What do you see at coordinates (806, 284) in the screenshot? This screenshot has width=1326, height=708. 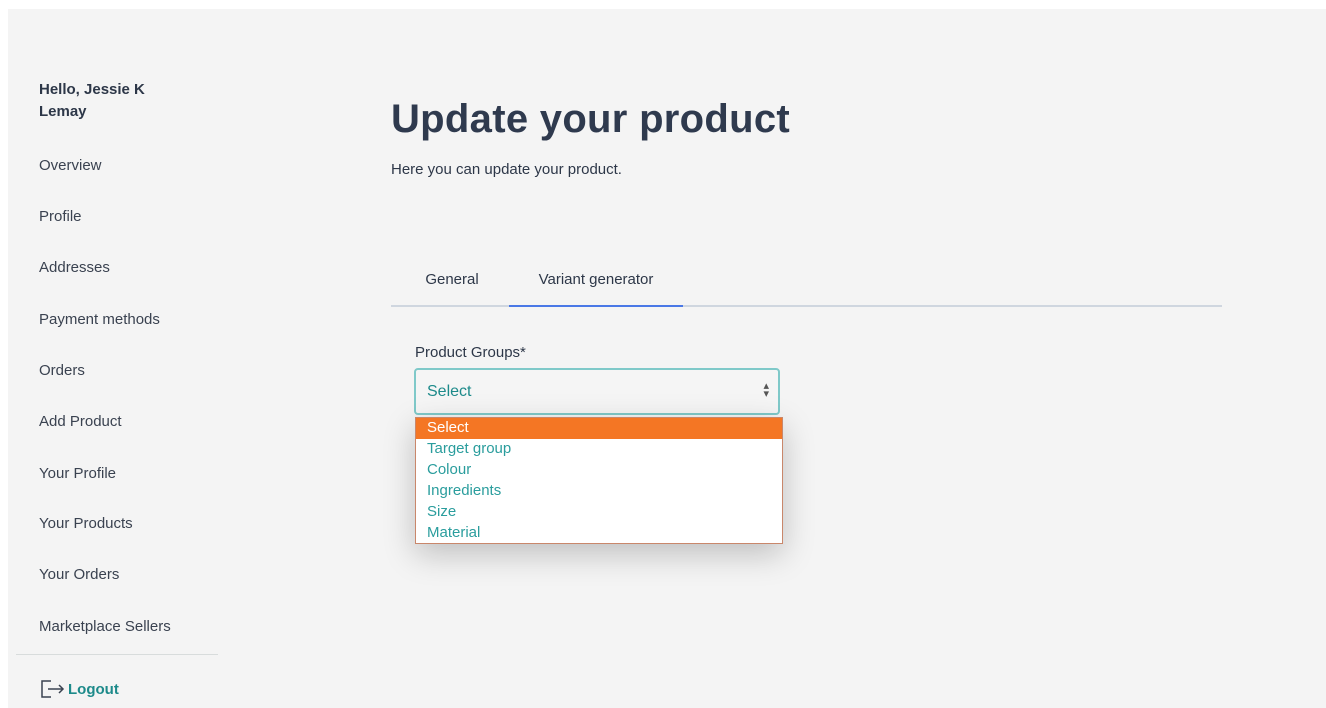 I see `tab-bar: General Variant generator` at bounding box center [806, 284].